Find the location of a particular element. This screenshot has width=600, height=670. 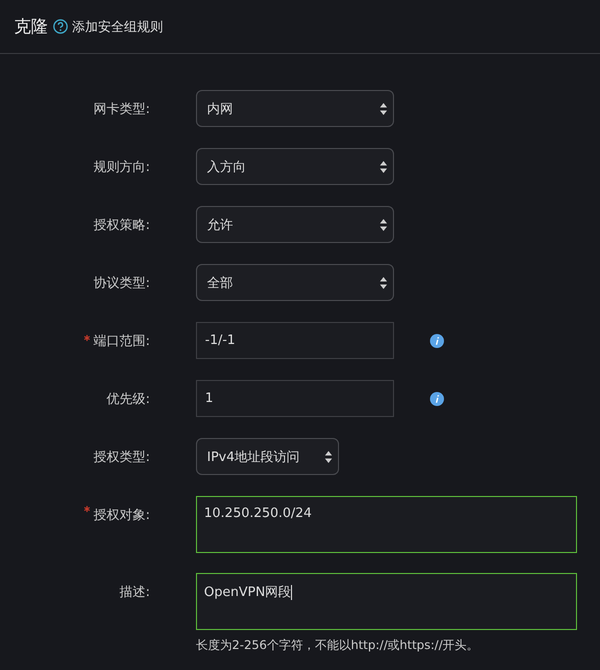

help-icon is located at coordinates (60, 26).